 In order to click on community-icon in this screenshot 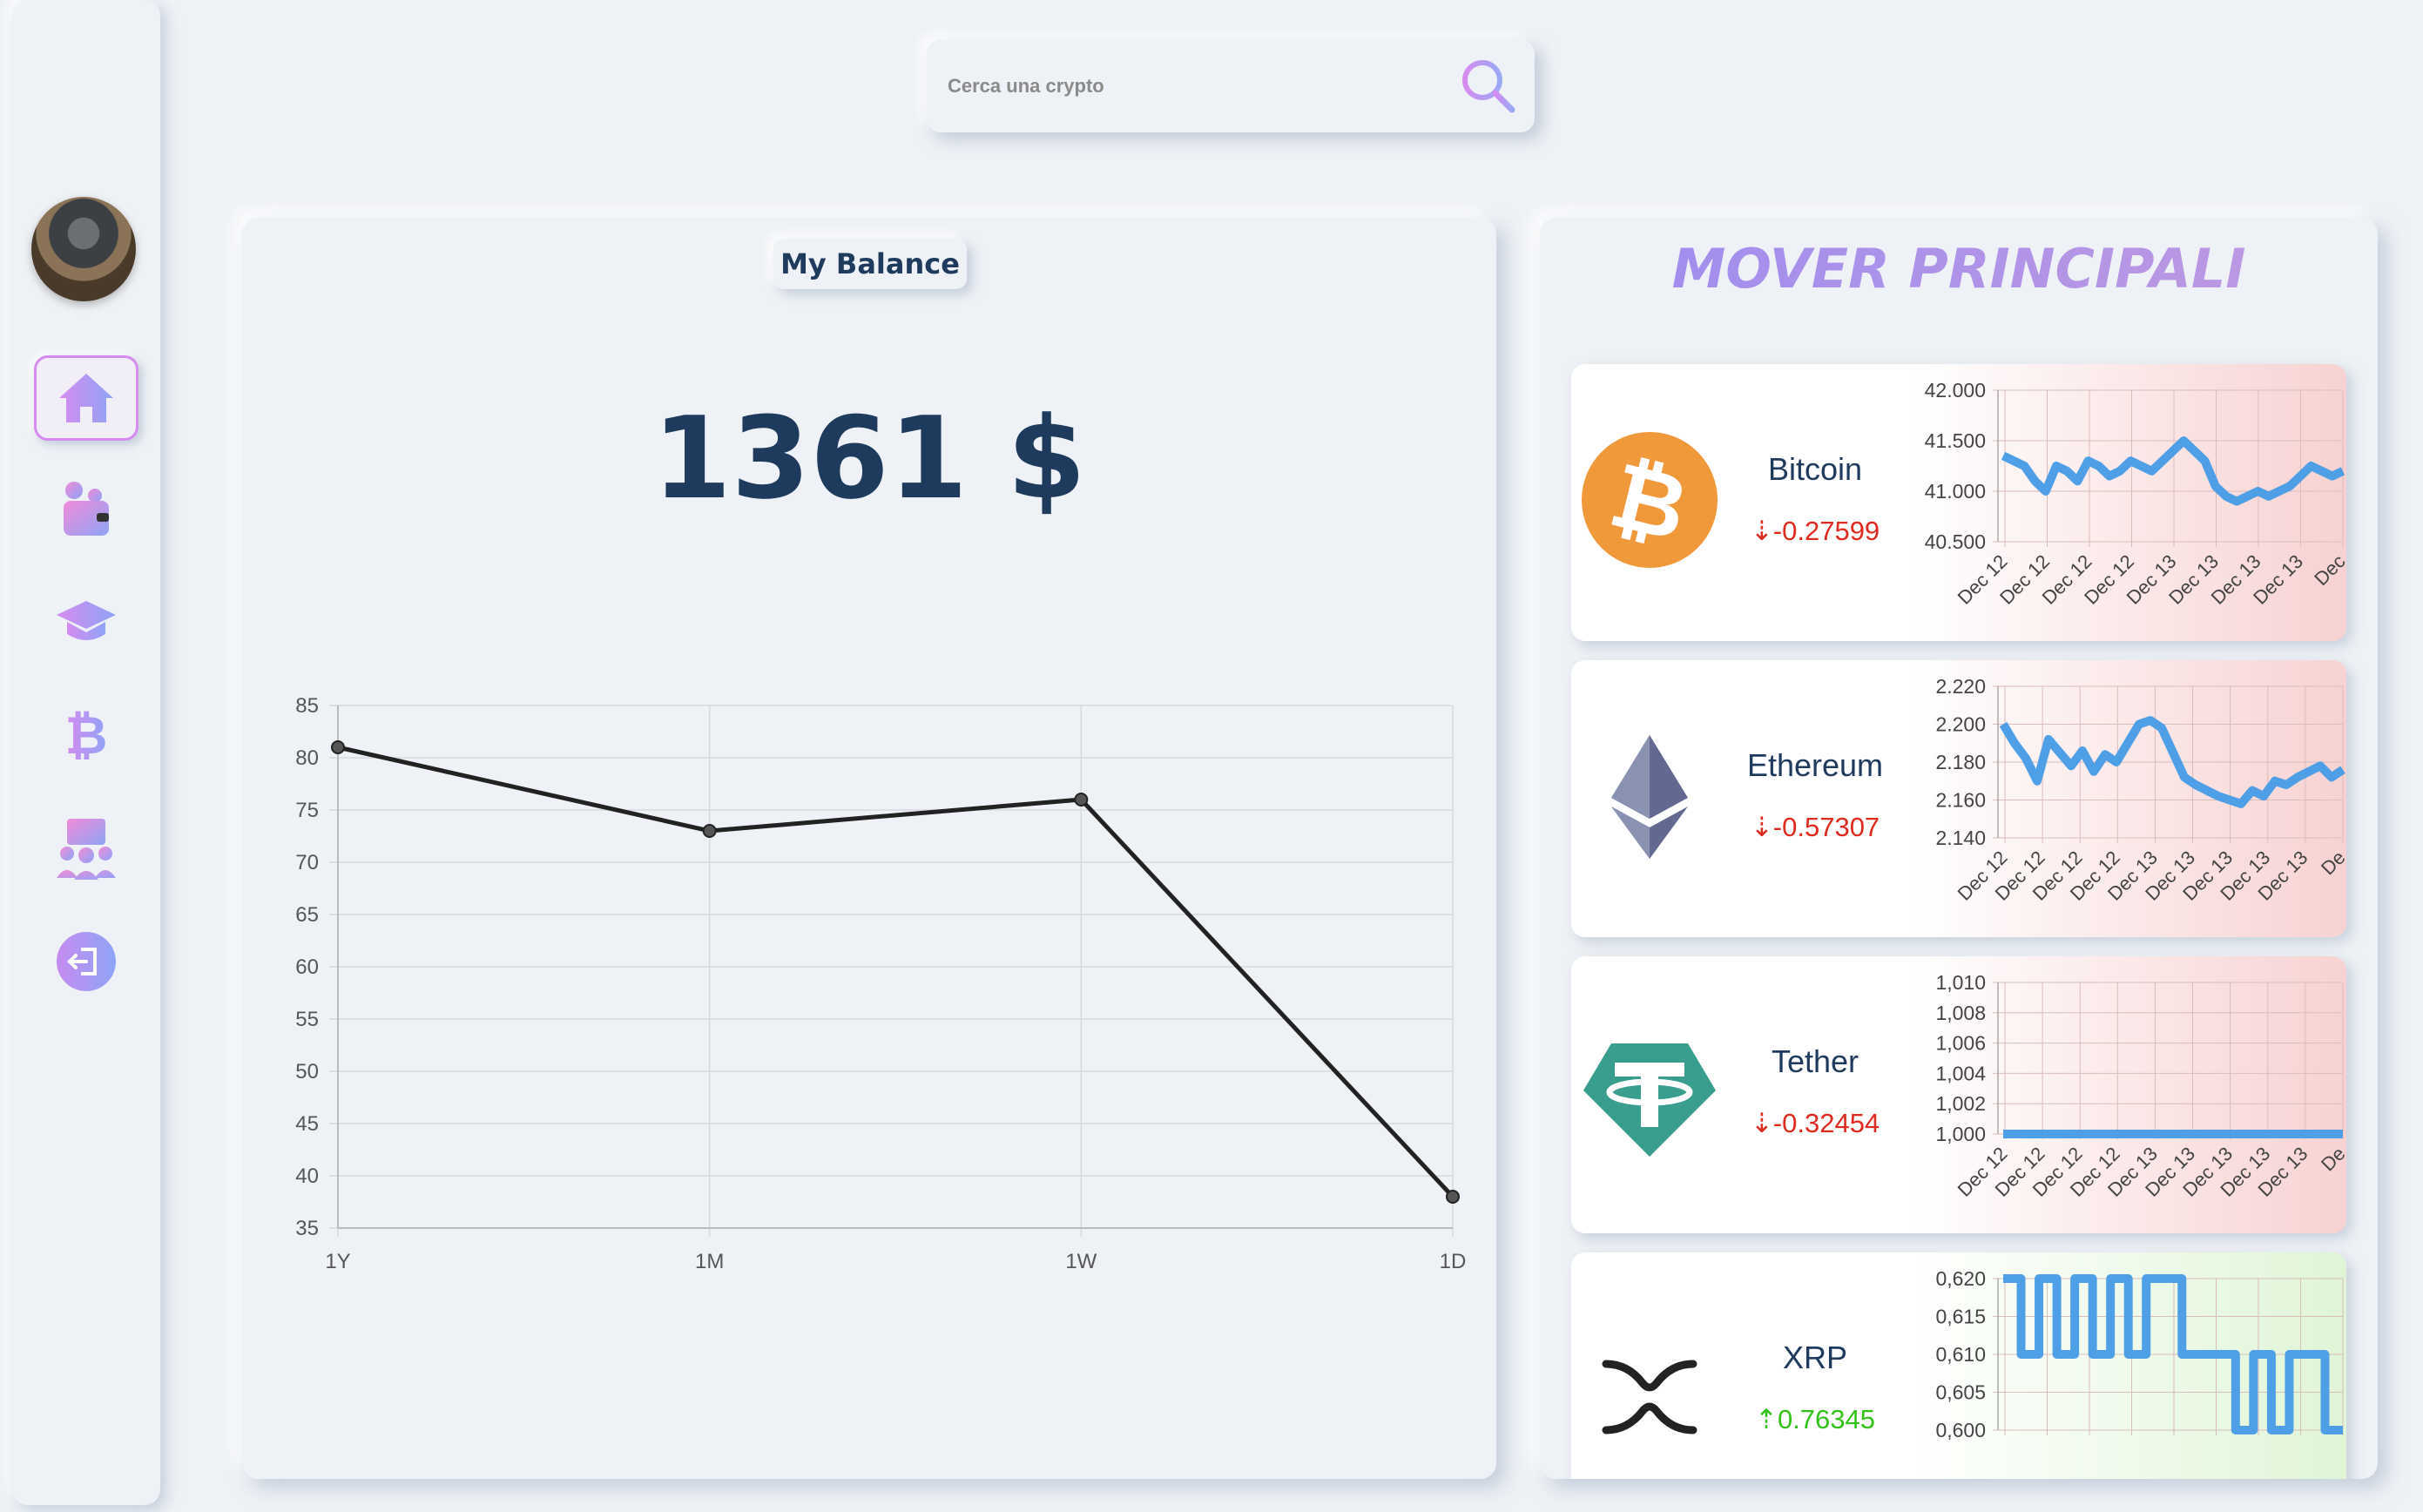, I will do `click(86, 849)`.